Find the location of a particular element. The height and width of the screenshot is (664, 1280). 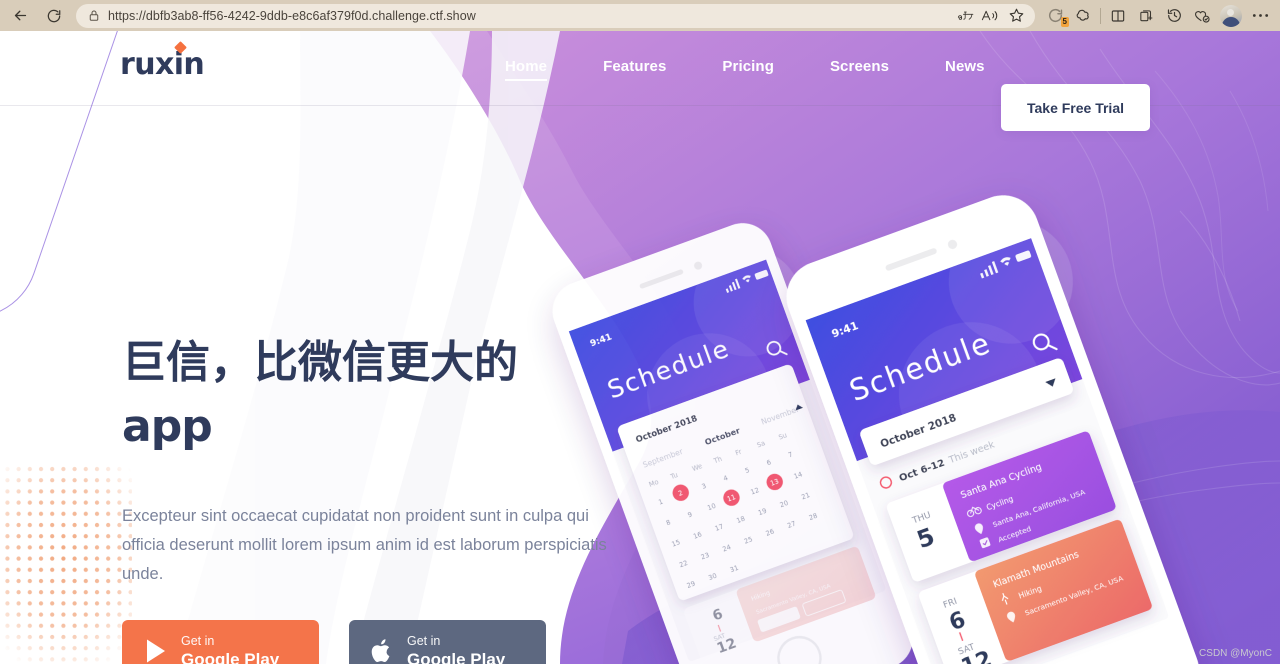

lock-icon is located at coordinates (94, 15).